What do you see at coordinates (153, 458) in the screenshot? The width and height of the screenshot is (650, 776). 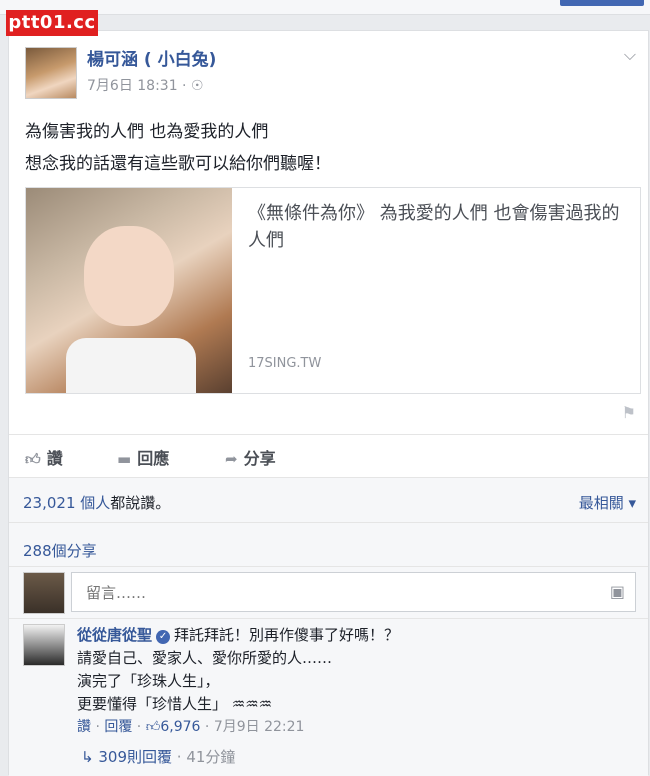 I see `comment-label: 回應` at bounding box center [153, 458].